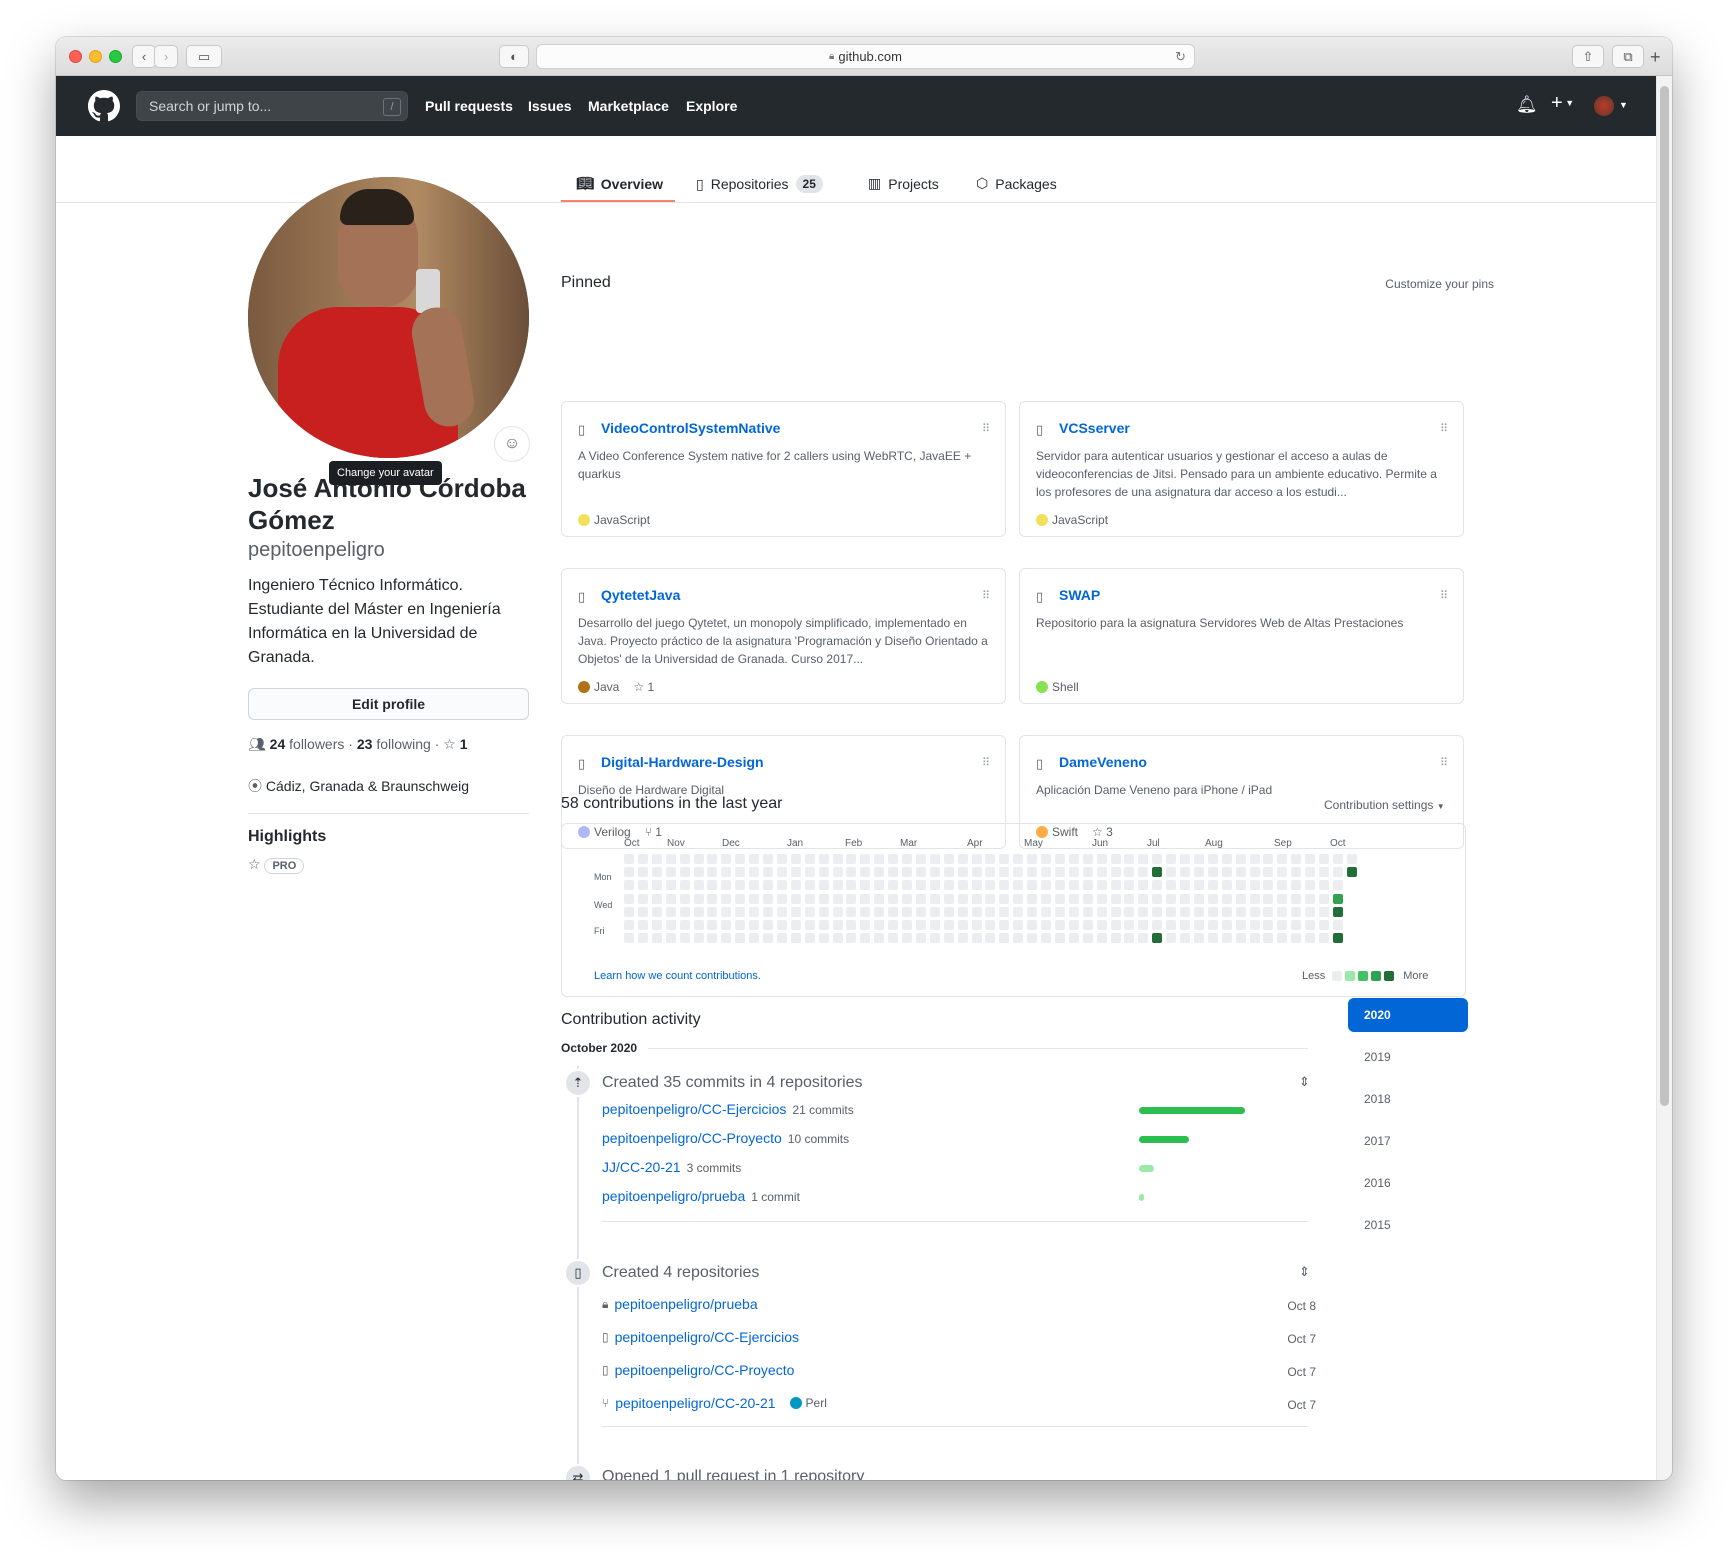 This screenshot has height=1552, width=1728. I want to click on edit-profile-button: Edit profile, so click(388, 704).